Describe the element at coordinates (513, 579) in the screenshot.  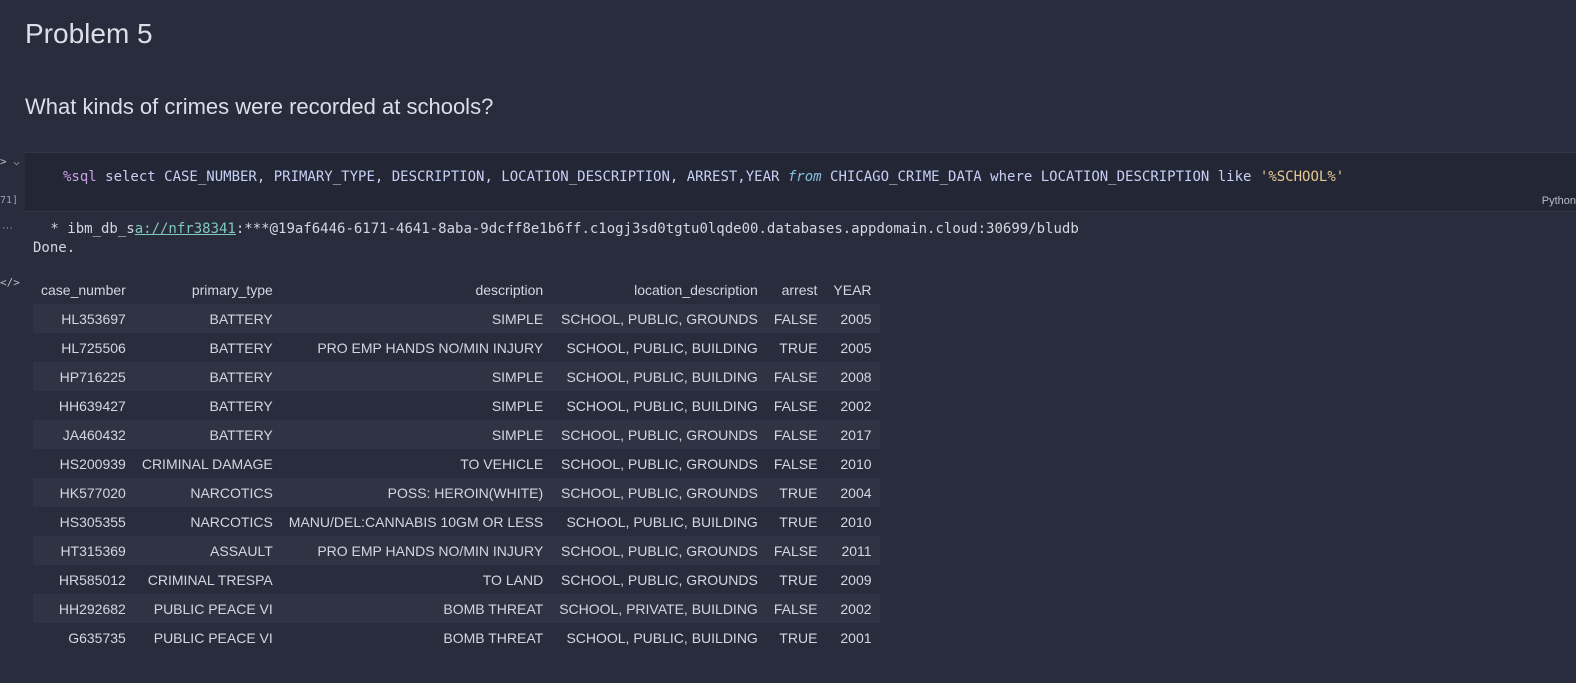
I see `description-cell: TO LAND` at that location.